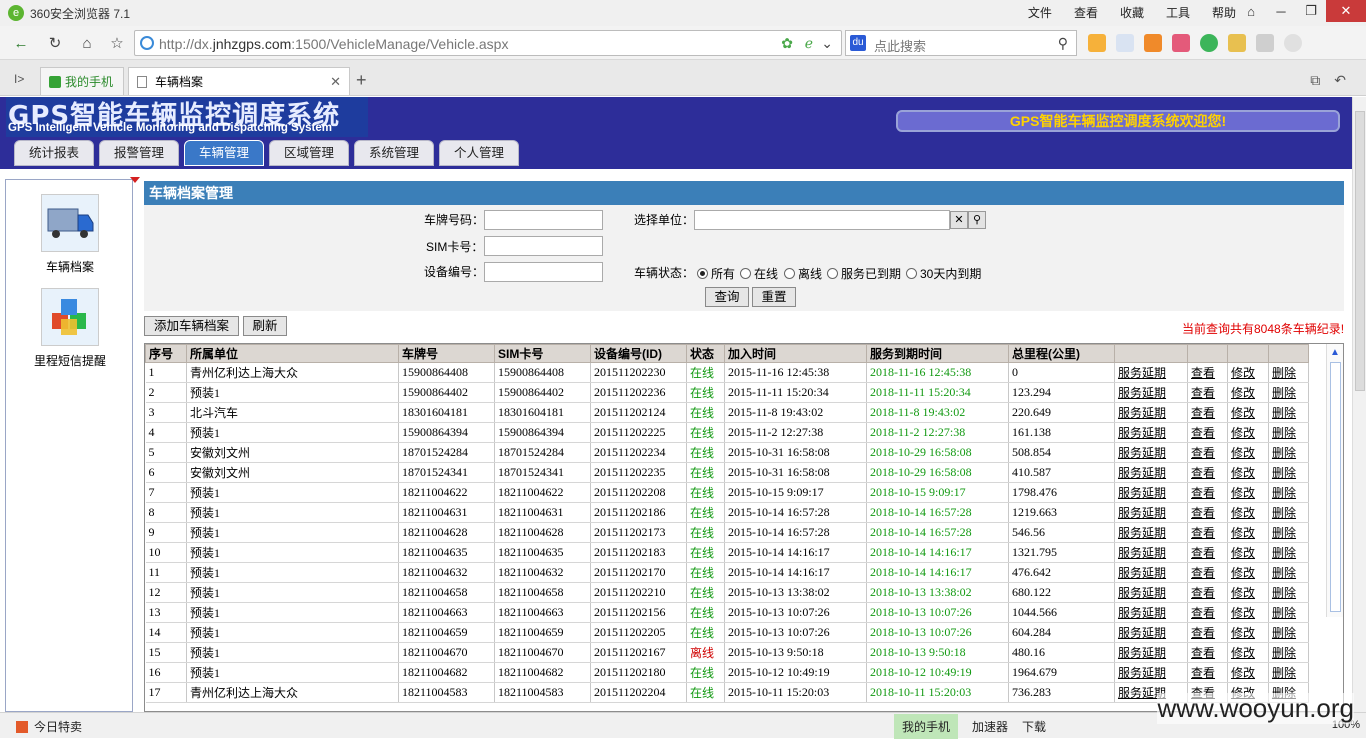  Describe the element at coordinates (1178, 12) in the screenshot. I see `menu-tools: 工具` at that location.